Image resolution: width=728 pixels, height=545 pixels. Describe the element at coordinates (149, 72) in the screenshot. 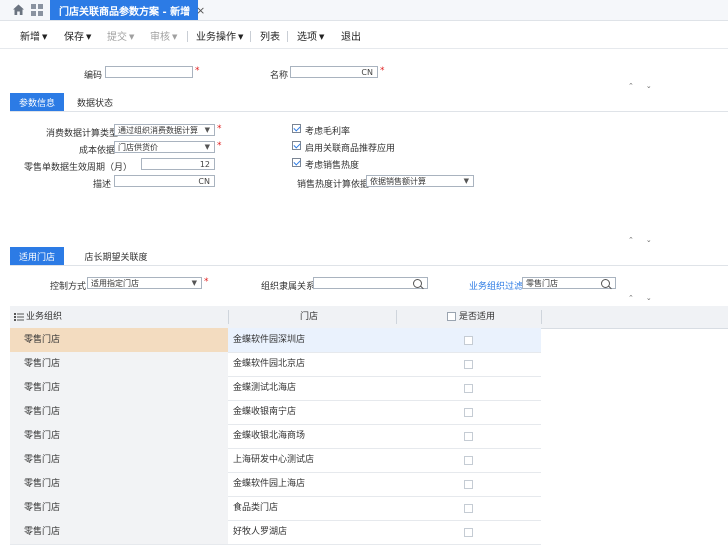

I see `code-input` at that location.